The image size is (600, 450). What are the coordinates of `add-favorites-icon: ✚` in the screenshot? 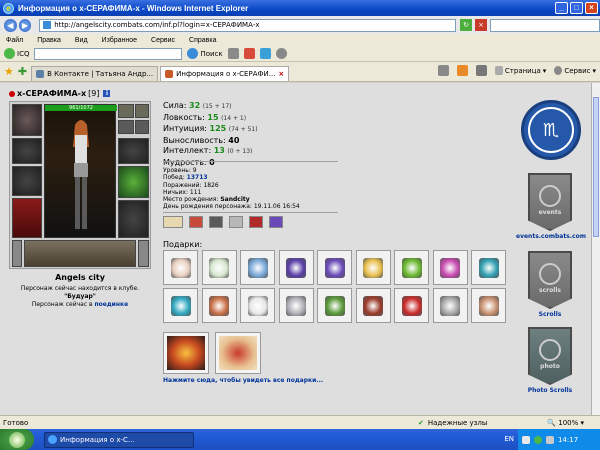 It's located at (22, 71).